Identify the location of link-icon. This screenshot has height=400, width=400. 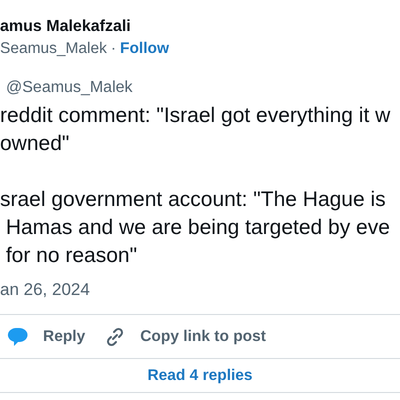
(115, 336).